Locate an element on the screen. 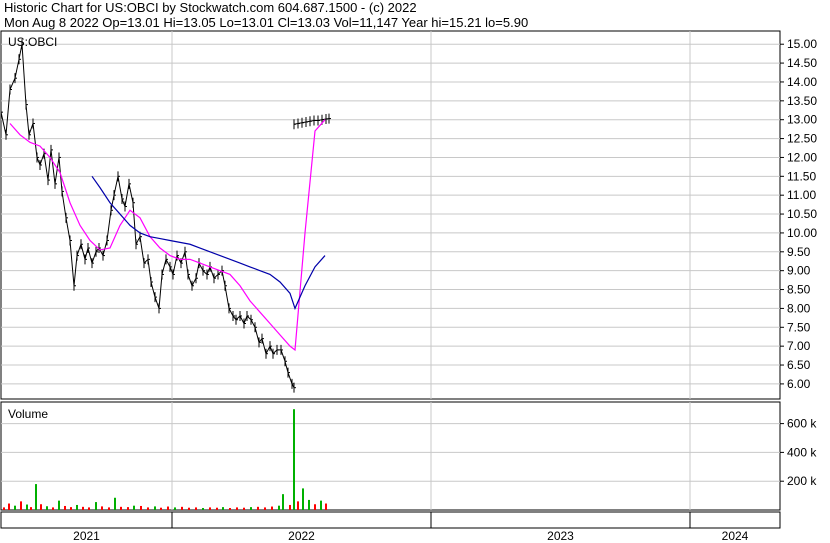  volume-tick-label: 400 k is located at coordinates (802, 452).